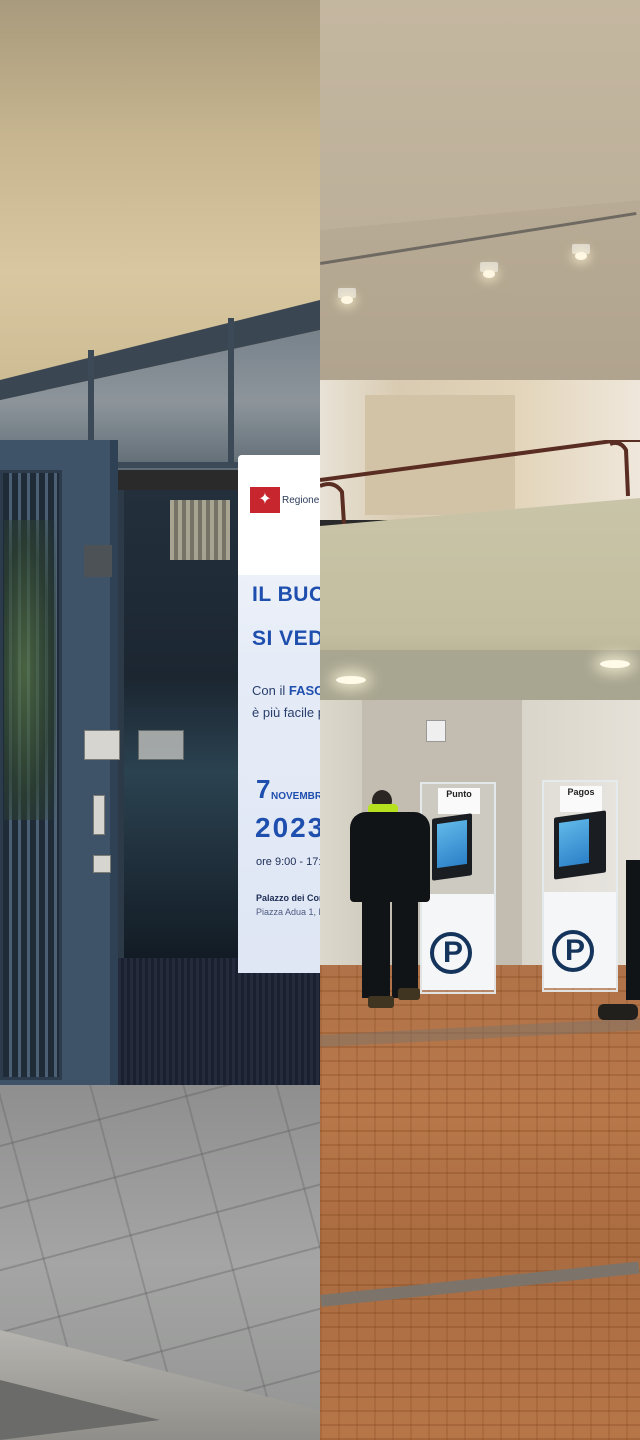 The image size is (640, 1440). Describe the element at coordinates (436, 731) in the screenshot. I see `wall-sensor` at that location.